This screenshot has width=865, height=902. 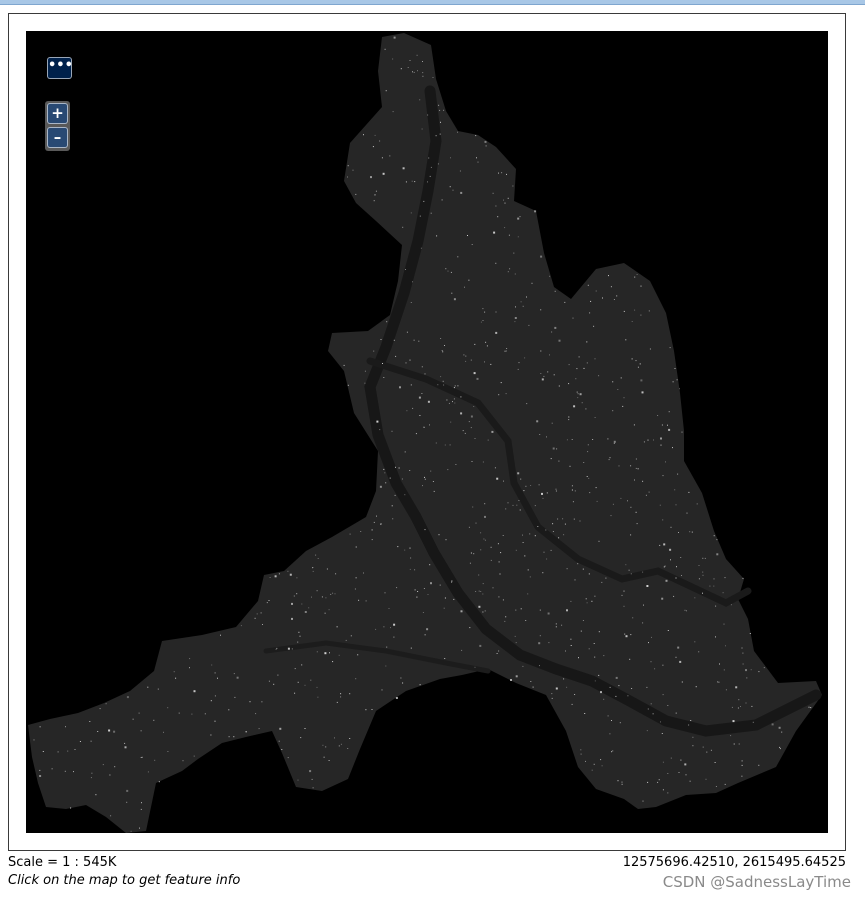 I want to click on zoom-in-button: +, so click(x=57, y=113).